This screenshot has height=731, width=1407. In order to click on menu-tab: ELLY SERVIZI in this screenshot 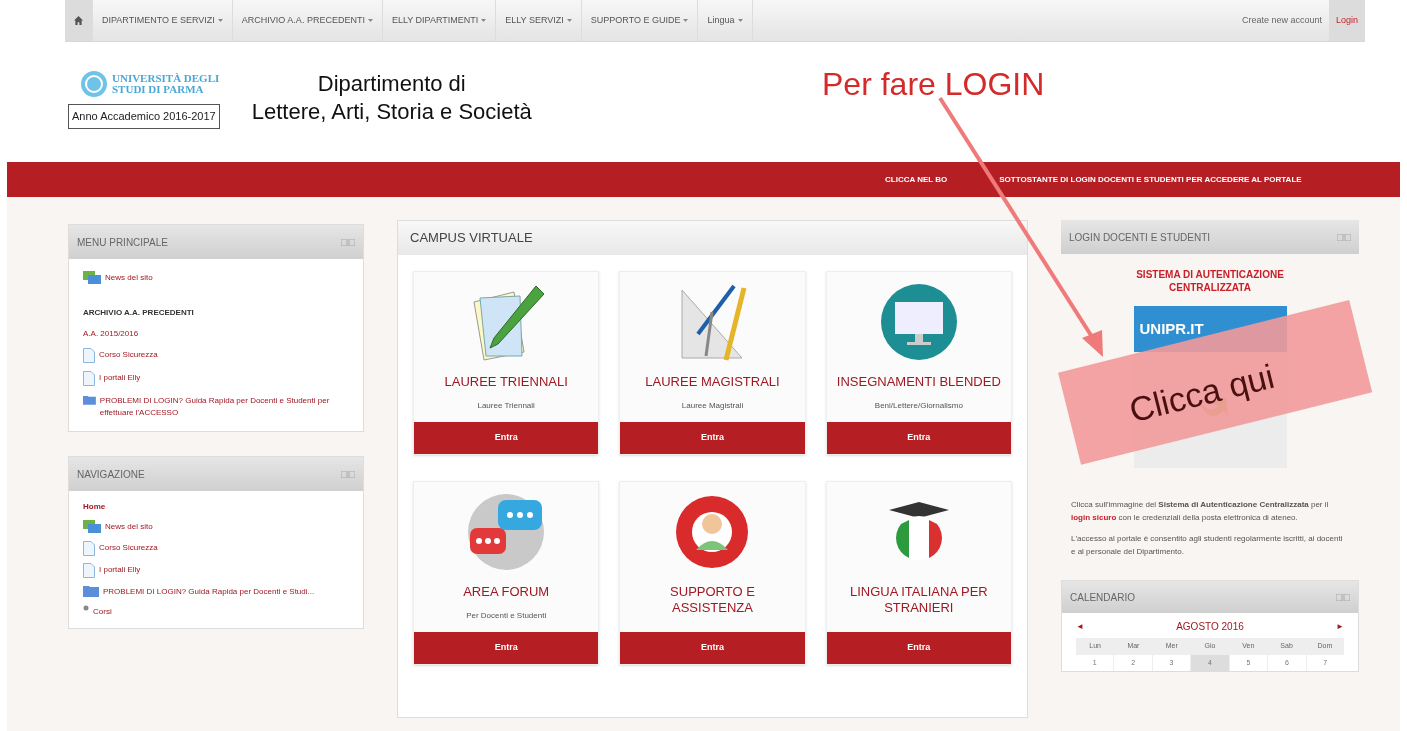, I will do `click(539, 20)`.